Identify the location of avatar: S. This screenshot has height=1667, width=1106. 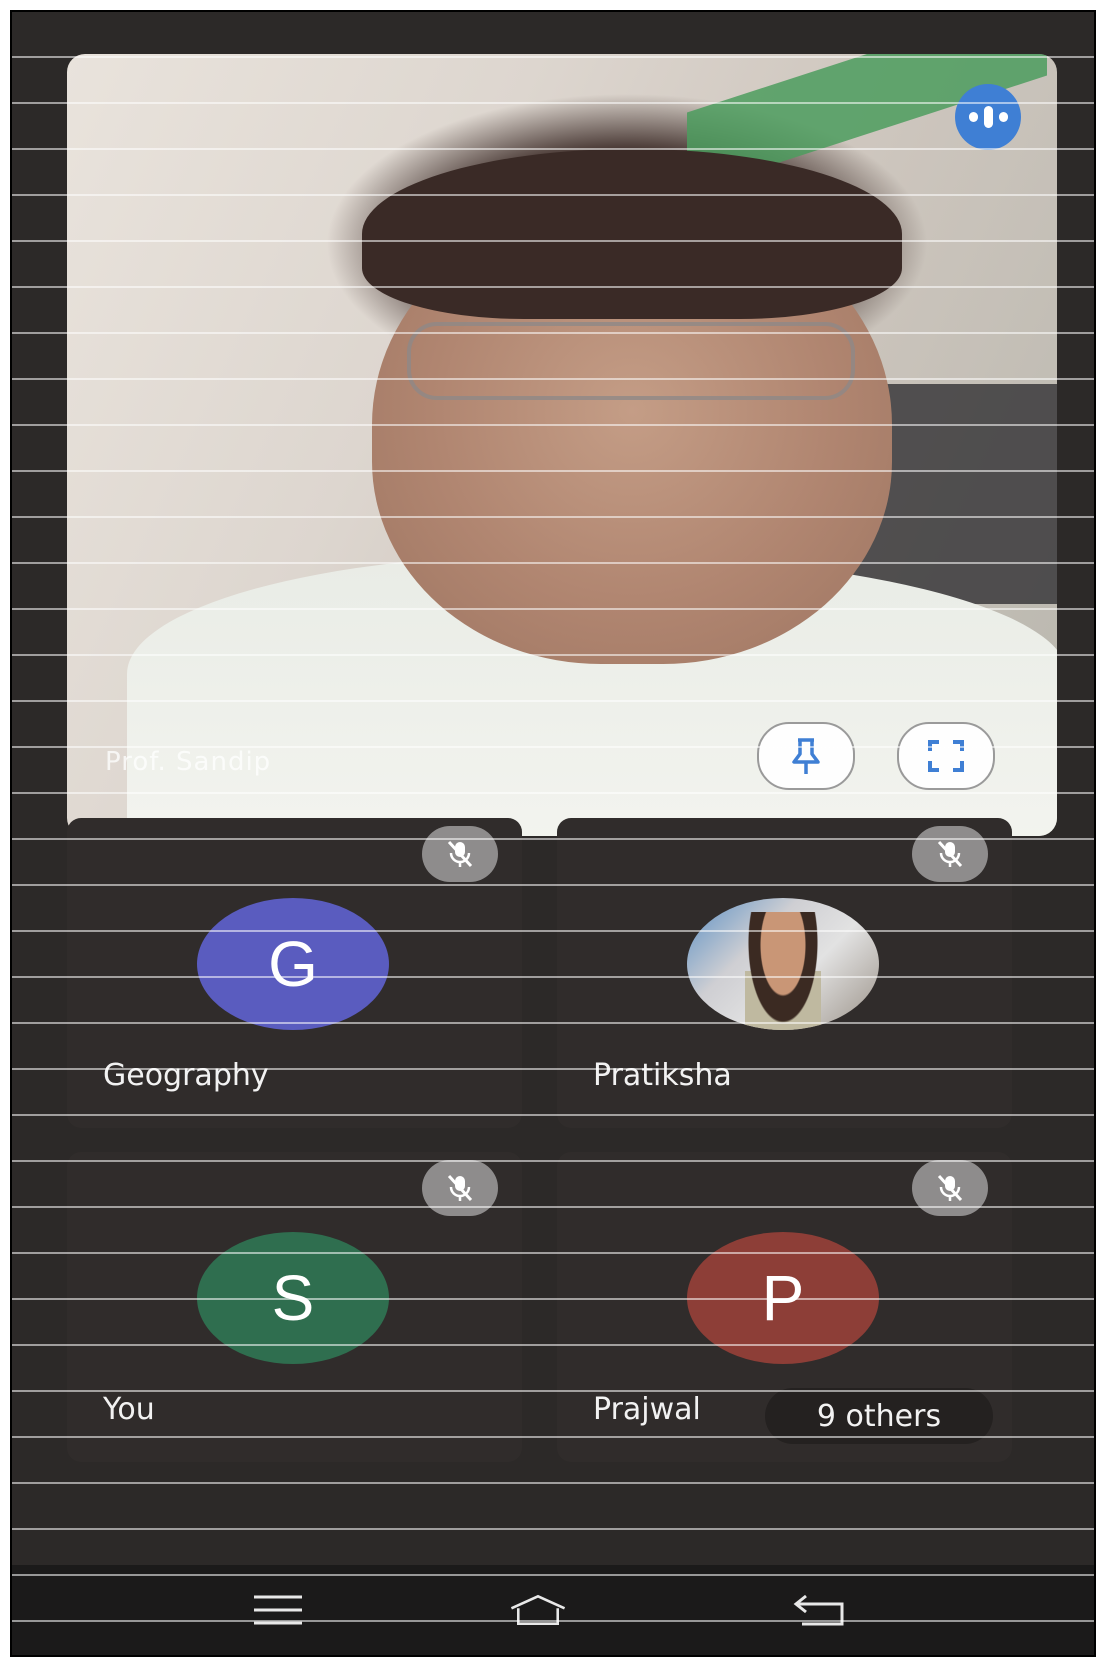
(293, 1298).